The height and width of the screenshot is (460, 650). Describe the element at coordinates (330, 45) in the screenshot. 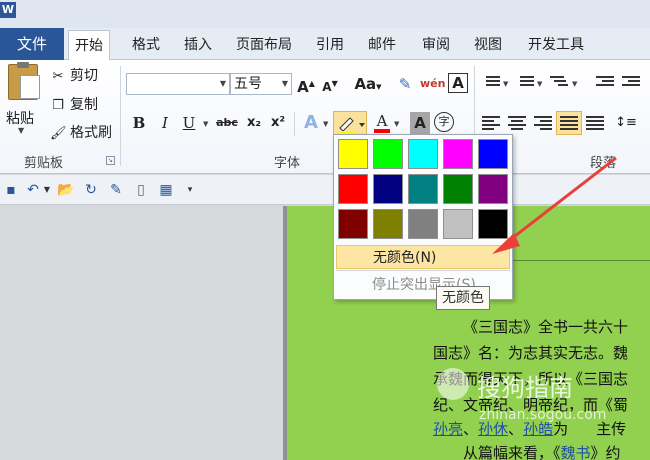

I see `tab-references: 引用` at that location.